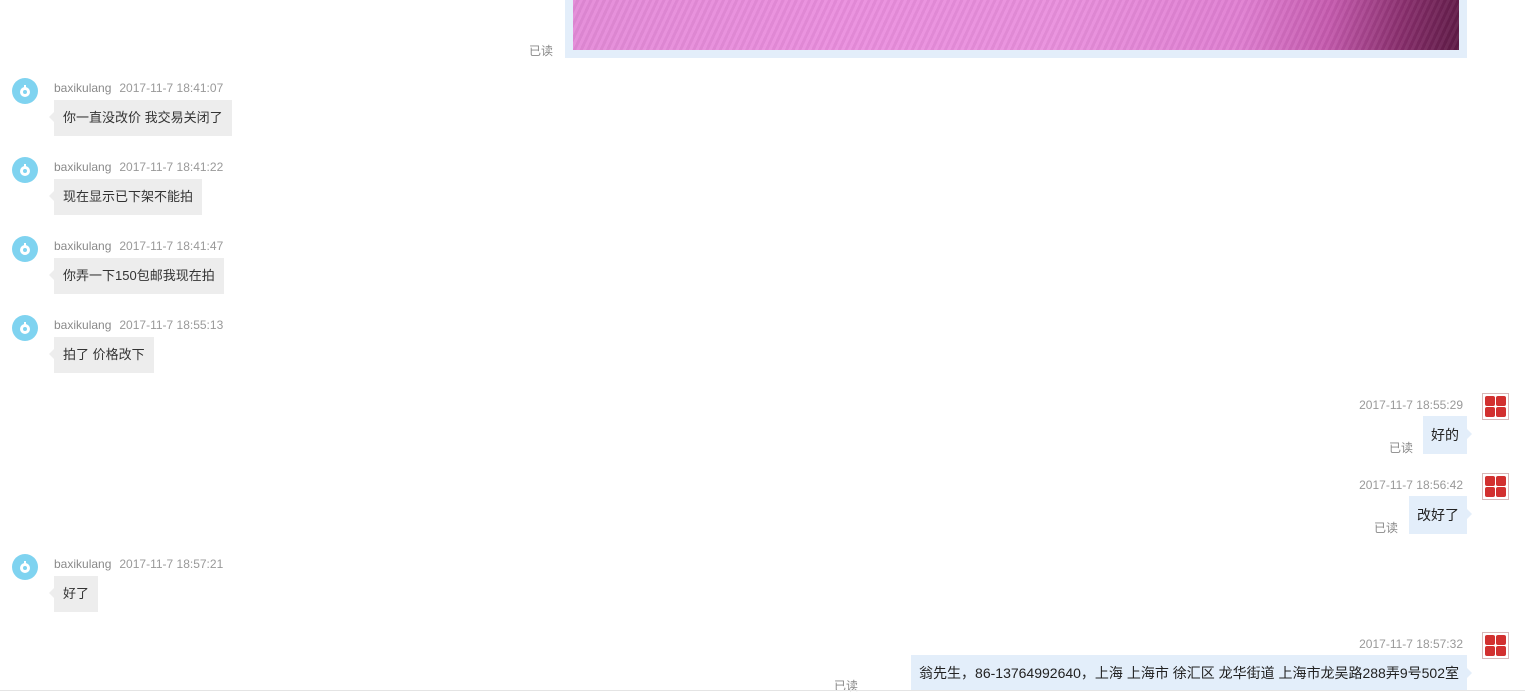  I want to click on message-bubble: 好的, so click(1447, 435).